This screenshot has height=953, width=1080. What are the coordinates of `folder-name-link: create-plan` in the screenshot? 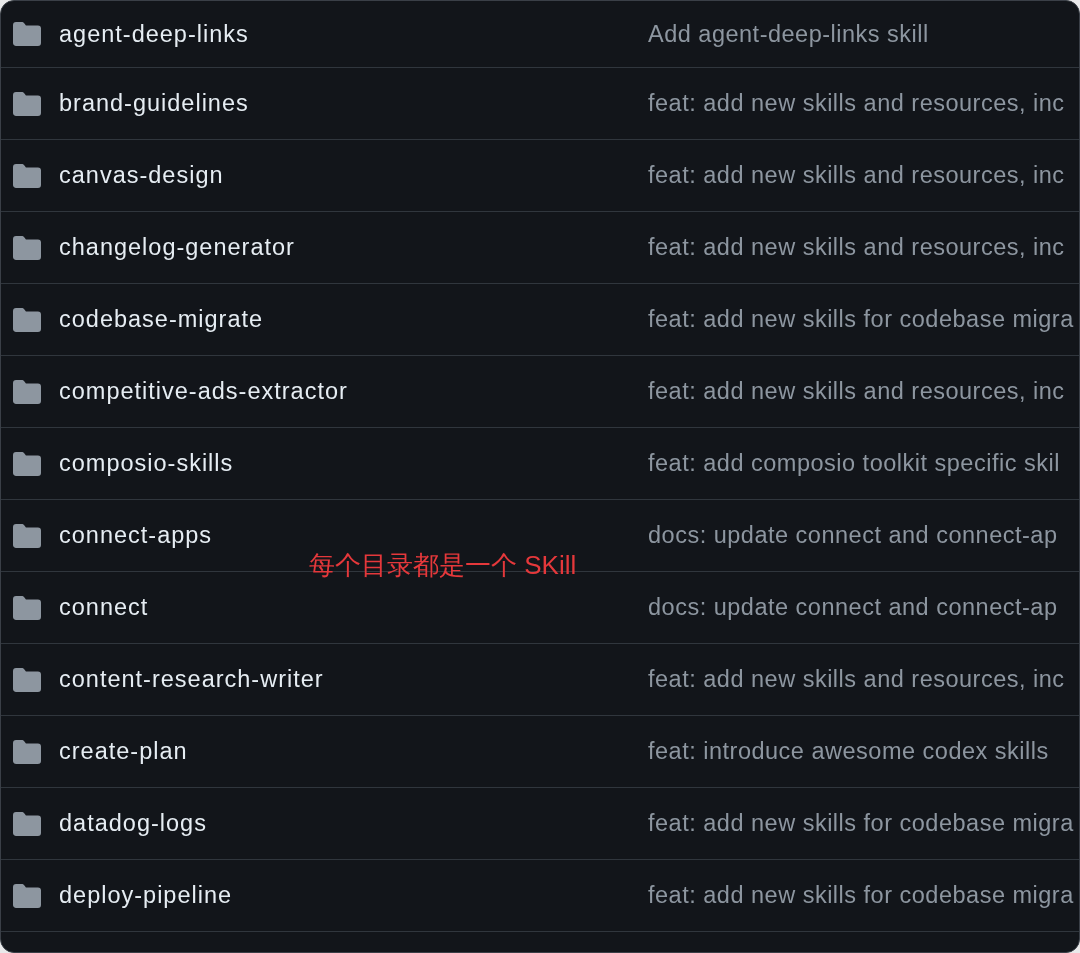 It's located at (353, 751).